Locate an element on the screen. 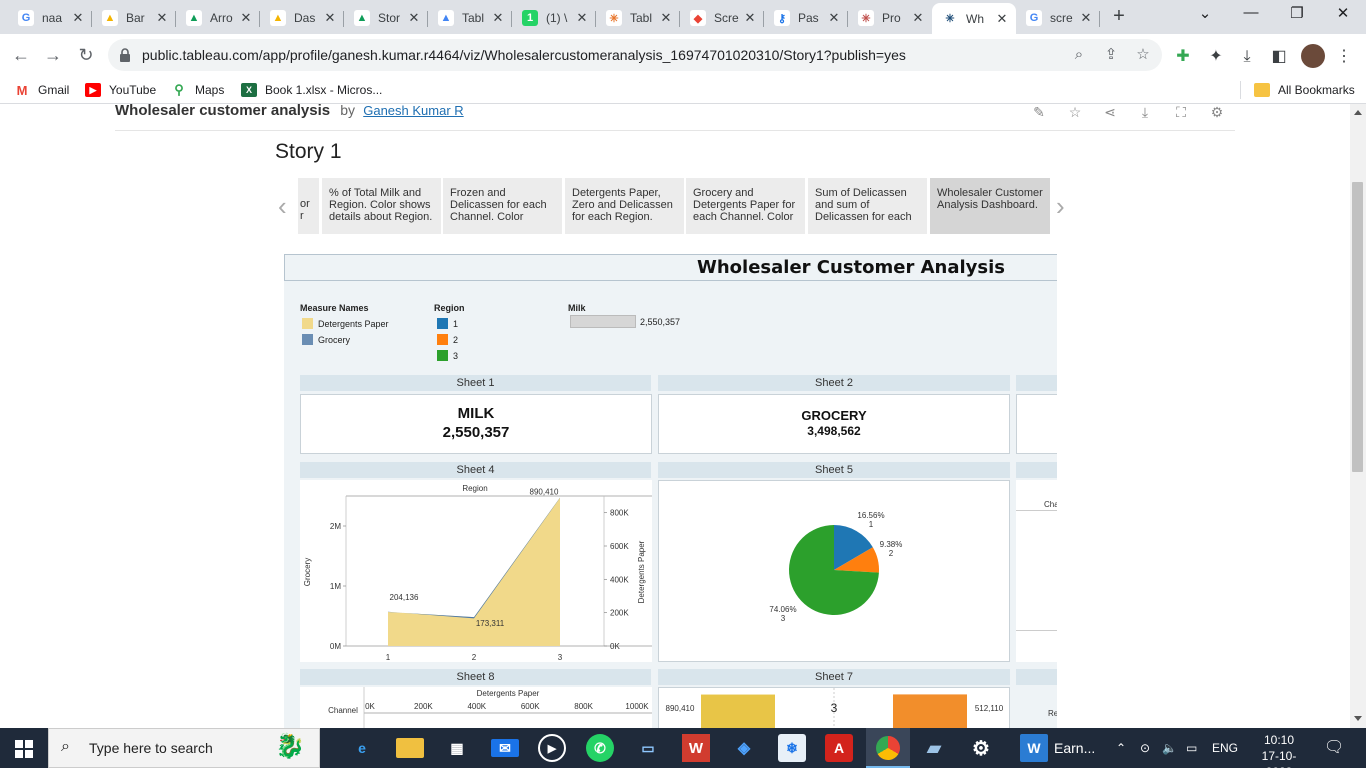 The width and height of the screenshot is (1366, 768). author-link: Ganesh Kumar R is located at coordinates (413, 111).